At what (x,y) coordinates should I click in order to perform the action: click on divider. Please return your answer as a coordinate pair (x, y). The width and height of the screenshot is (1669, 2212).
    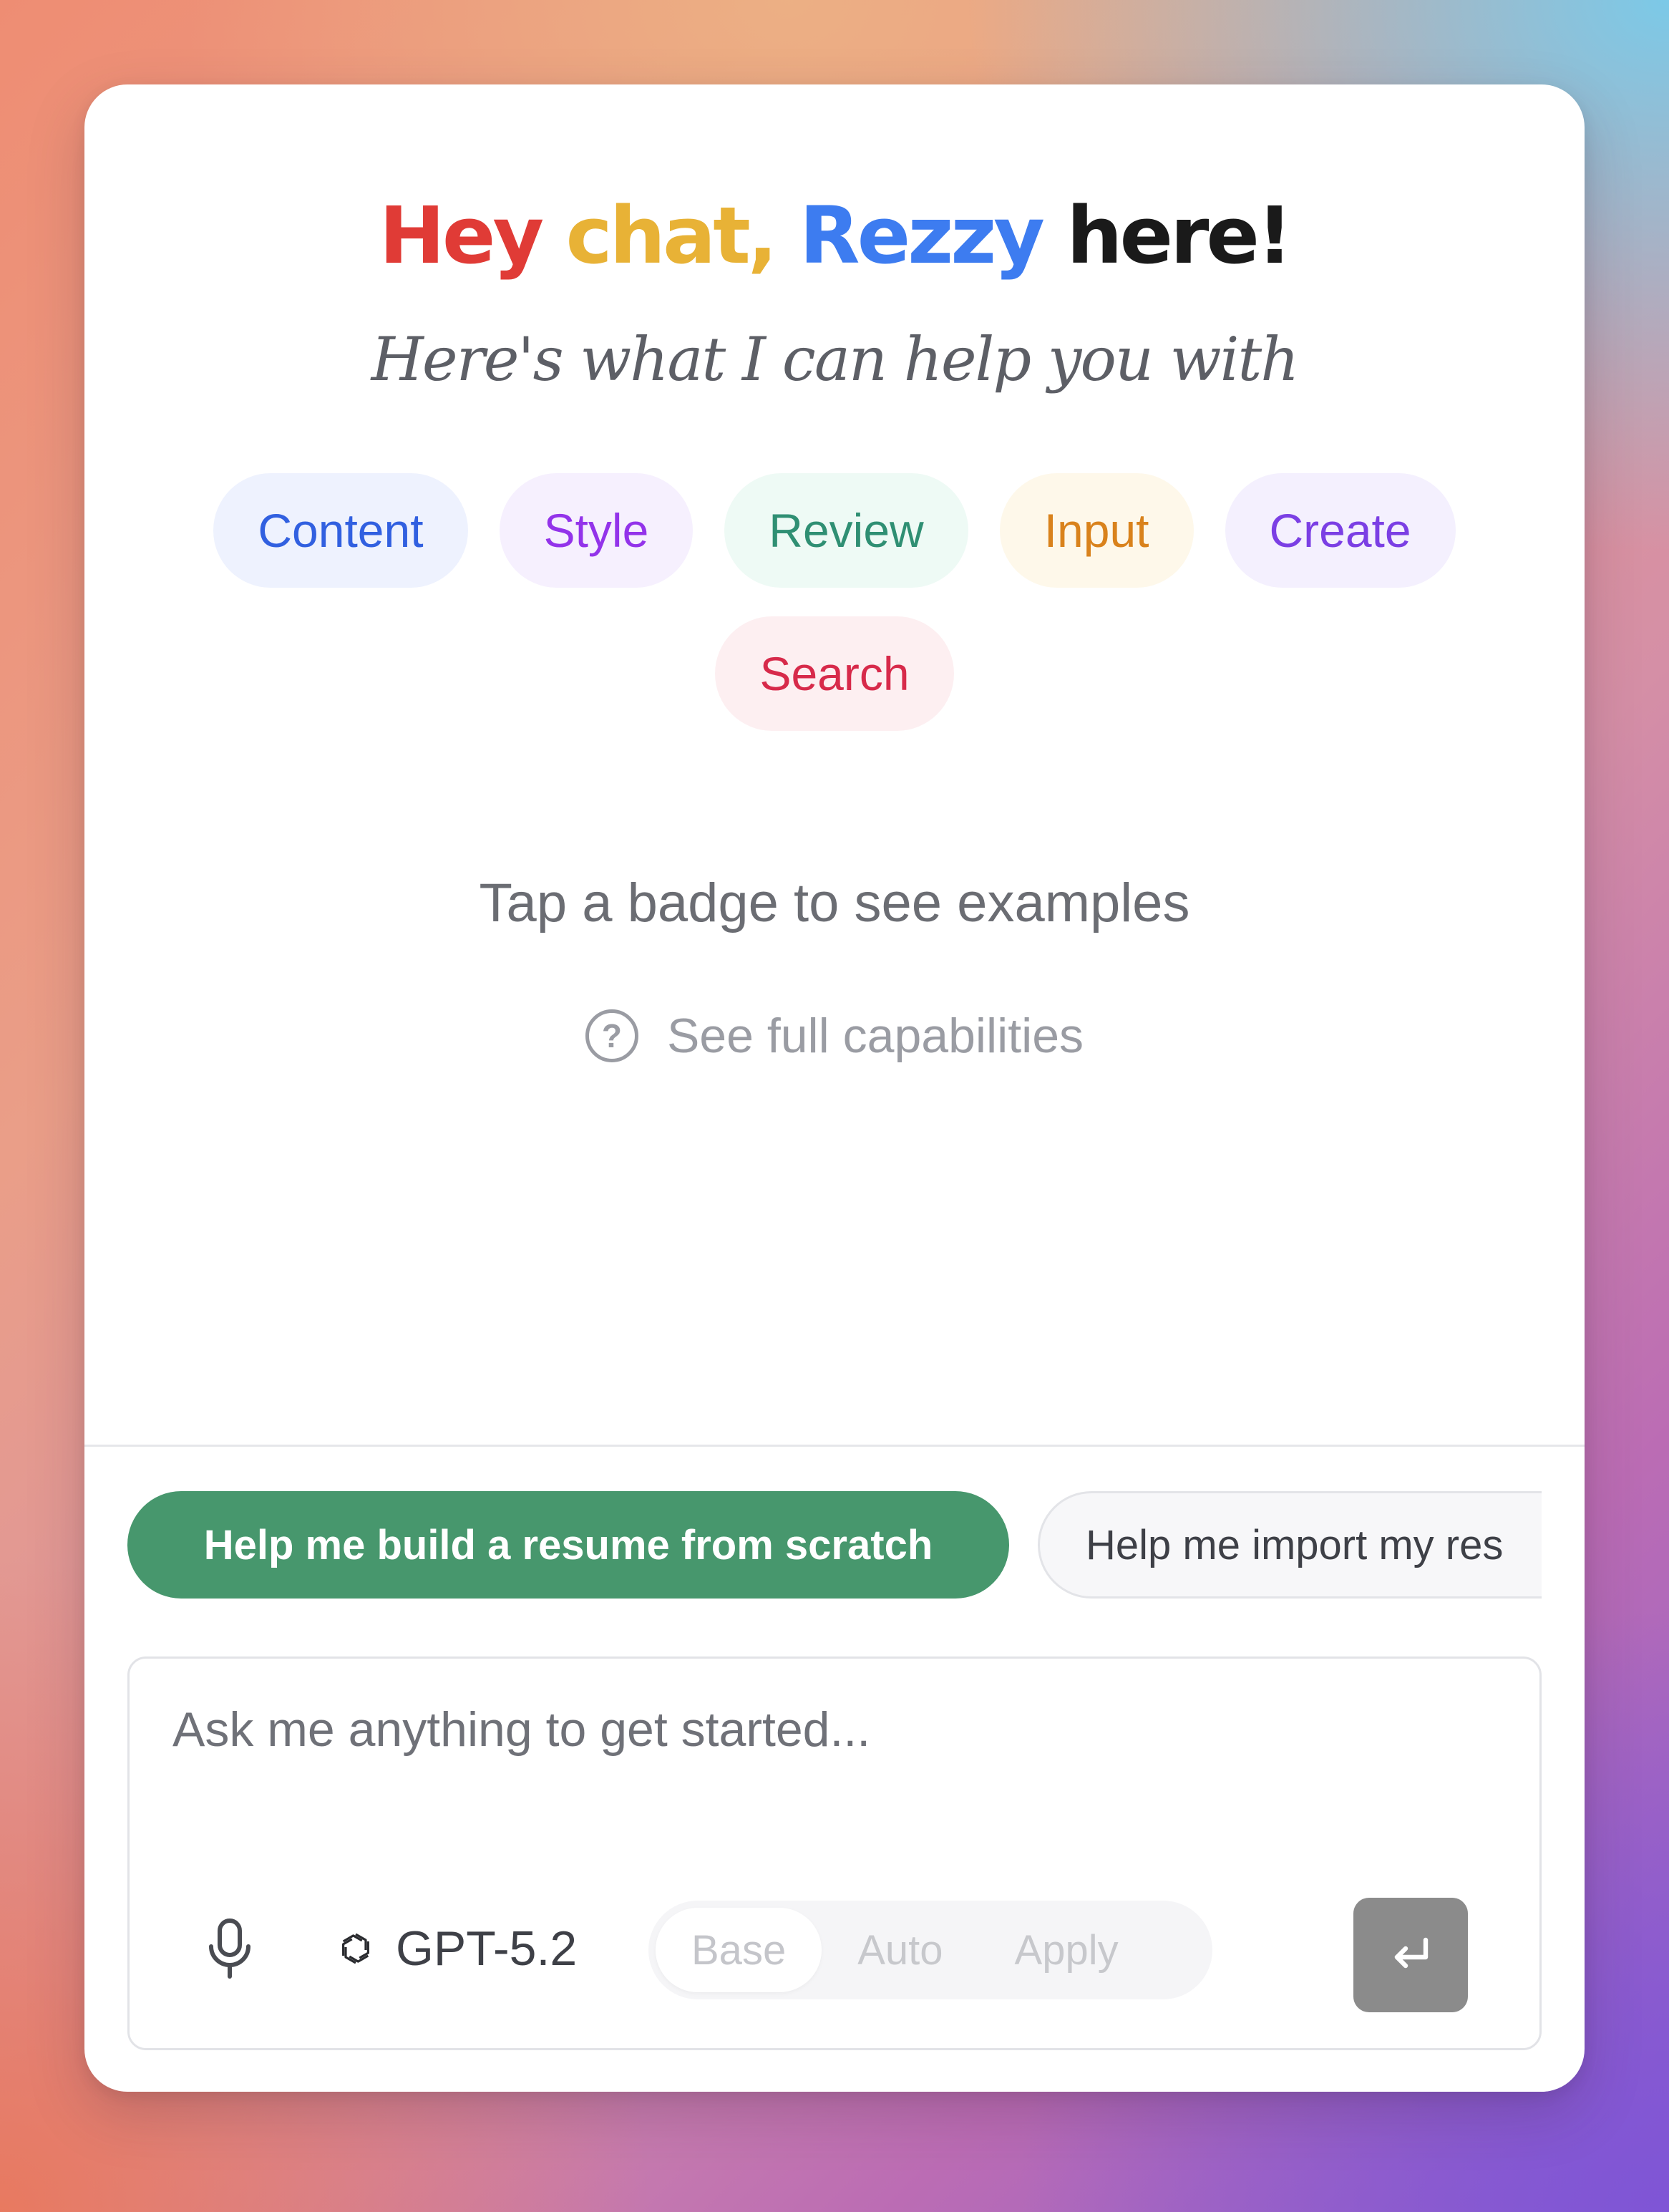
    Looking at the image, I should click on (834, 1446).